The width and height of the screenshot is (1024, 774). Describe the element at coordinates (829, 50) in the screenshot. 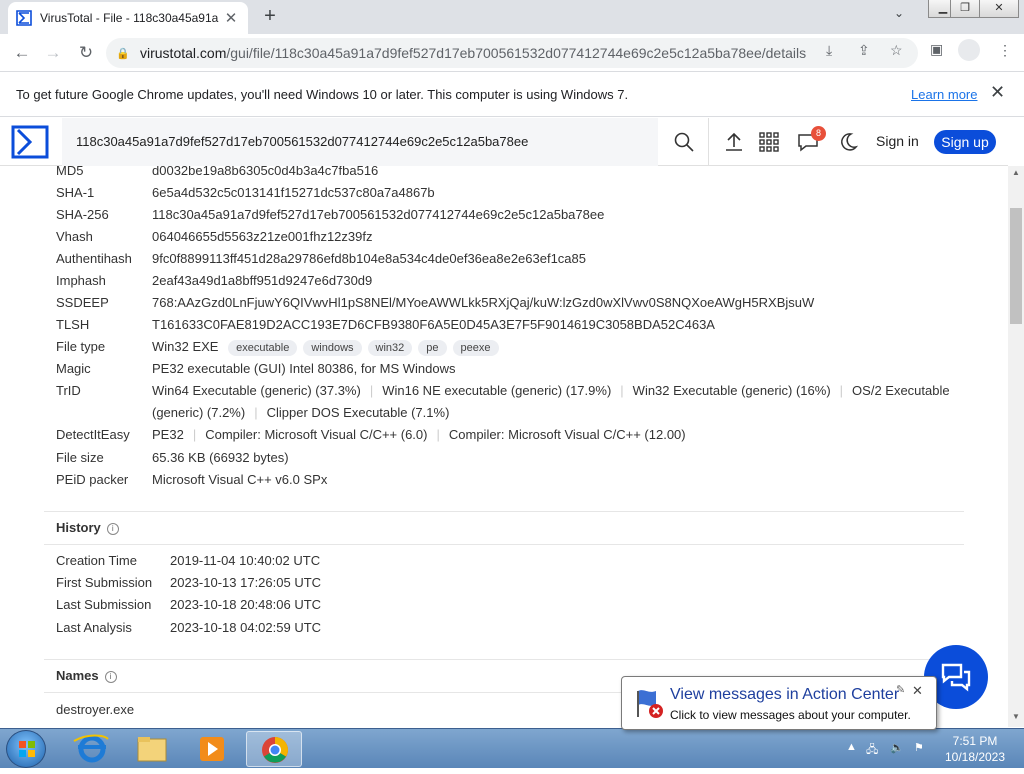

I see `install-icon: ⤓` at that location.